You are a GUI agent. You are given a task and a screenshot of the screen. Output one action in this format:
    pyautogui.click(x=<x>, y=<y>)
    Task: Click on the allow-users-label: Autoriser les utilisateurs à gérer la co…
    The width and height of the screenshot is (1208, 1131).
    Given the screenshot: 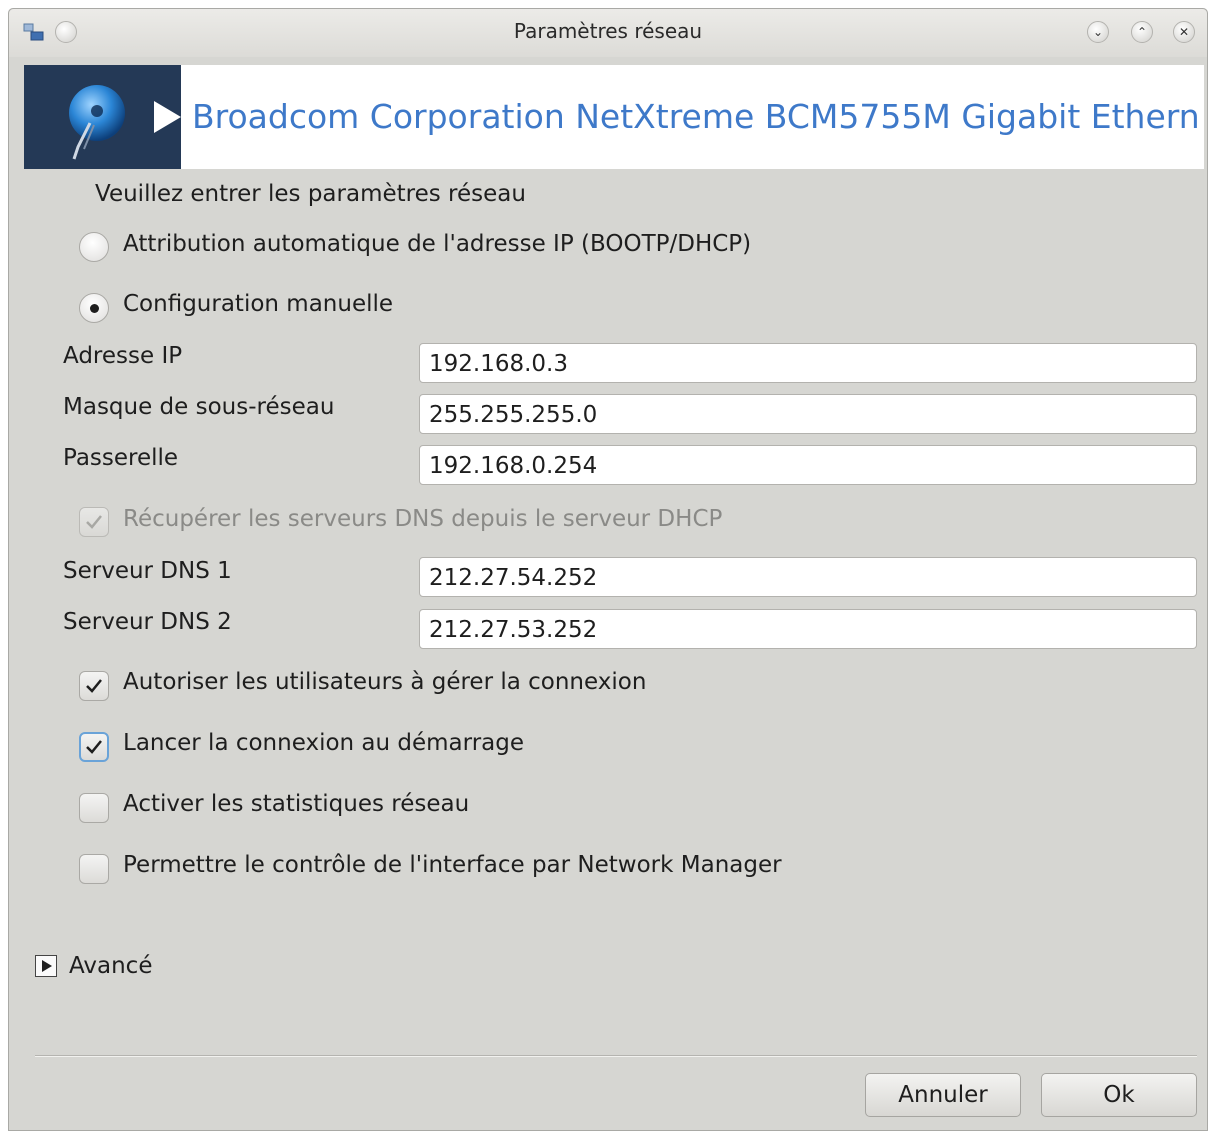 What is the action you would take?
    pyautogui.click(x=384, y=682)
    